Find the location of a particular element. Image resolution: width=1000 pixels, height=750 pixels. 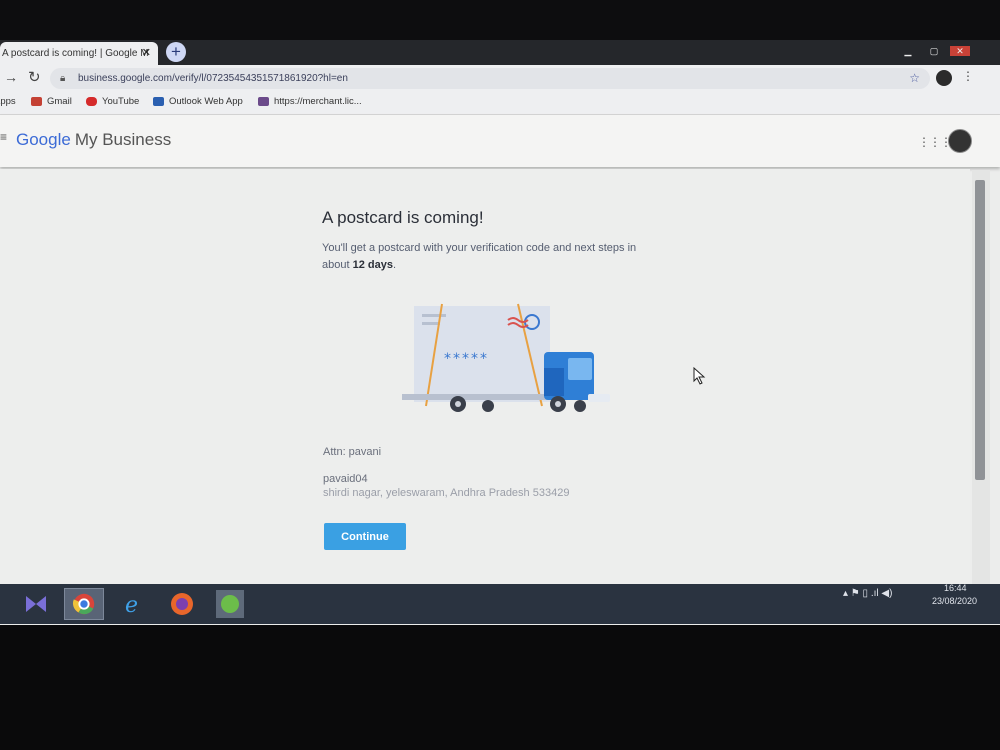

apps-grid-icon: ⋮⋮⋮ is located at coordinates (935, 142).